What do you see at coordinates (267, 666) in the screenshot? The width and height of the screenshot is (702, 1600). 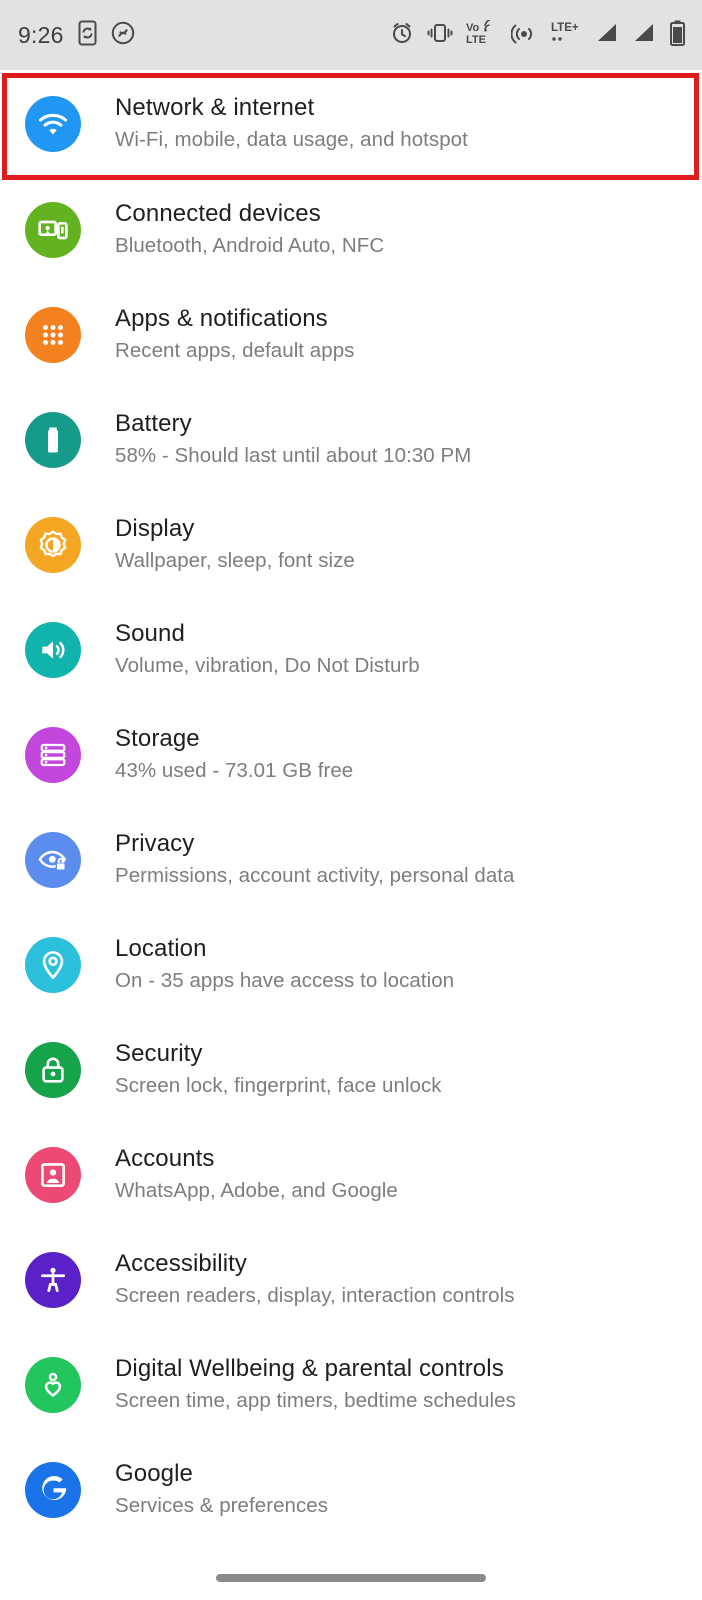 I see `settings-row-subtitle: Volume, vibration, Do Not Disturb` at bounding box center [267, 666].